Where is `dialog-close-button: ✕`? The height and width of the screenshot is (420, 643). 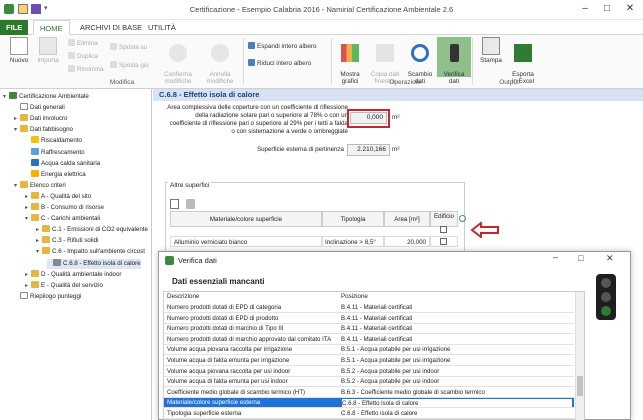 dialog-close-button: ✕ is located at coordinates (610, 258).